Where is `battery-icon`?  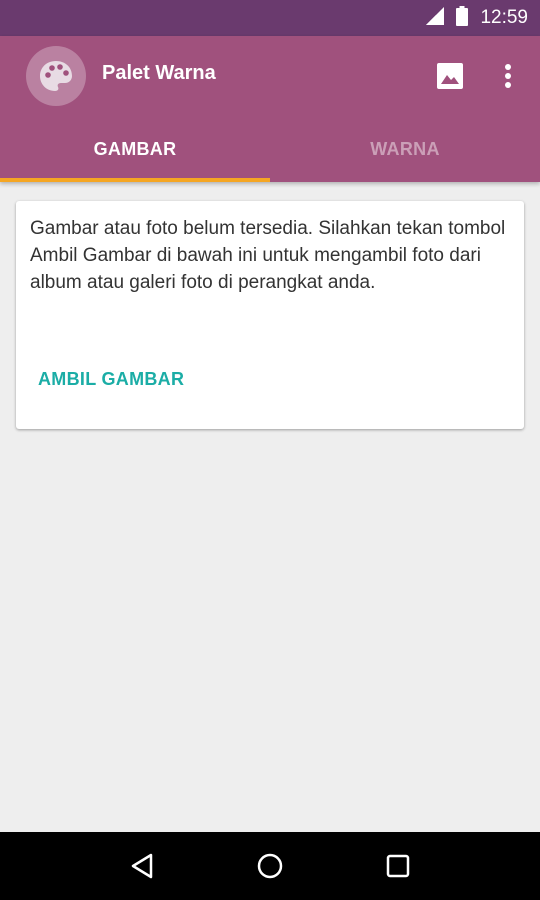
battery-icon is located at coordinates (462, 18).